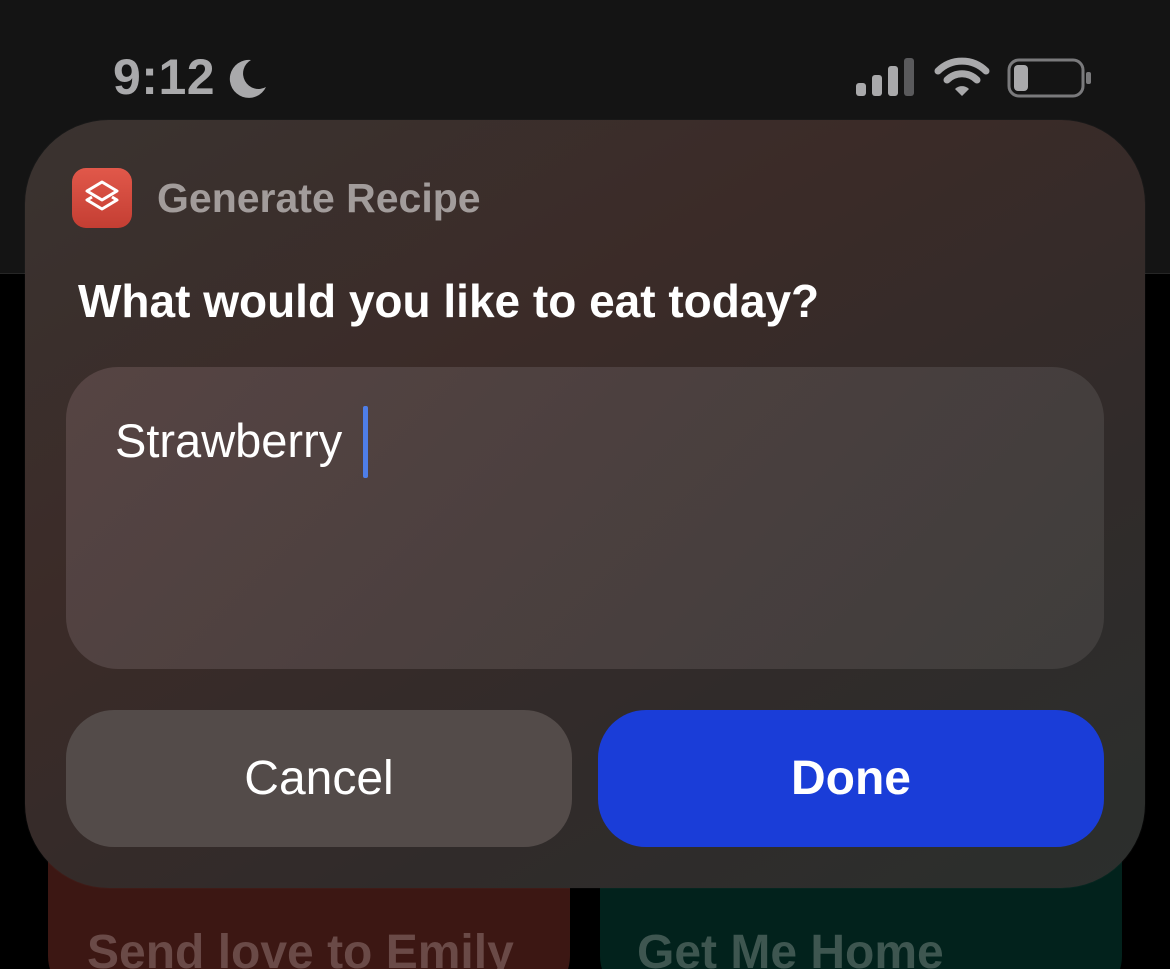 The image size is (1170, 969). Describe the element at coordinates (790, 947) in the screenshot. I see `shortcut-tile-label: Get Me Home` at that location.